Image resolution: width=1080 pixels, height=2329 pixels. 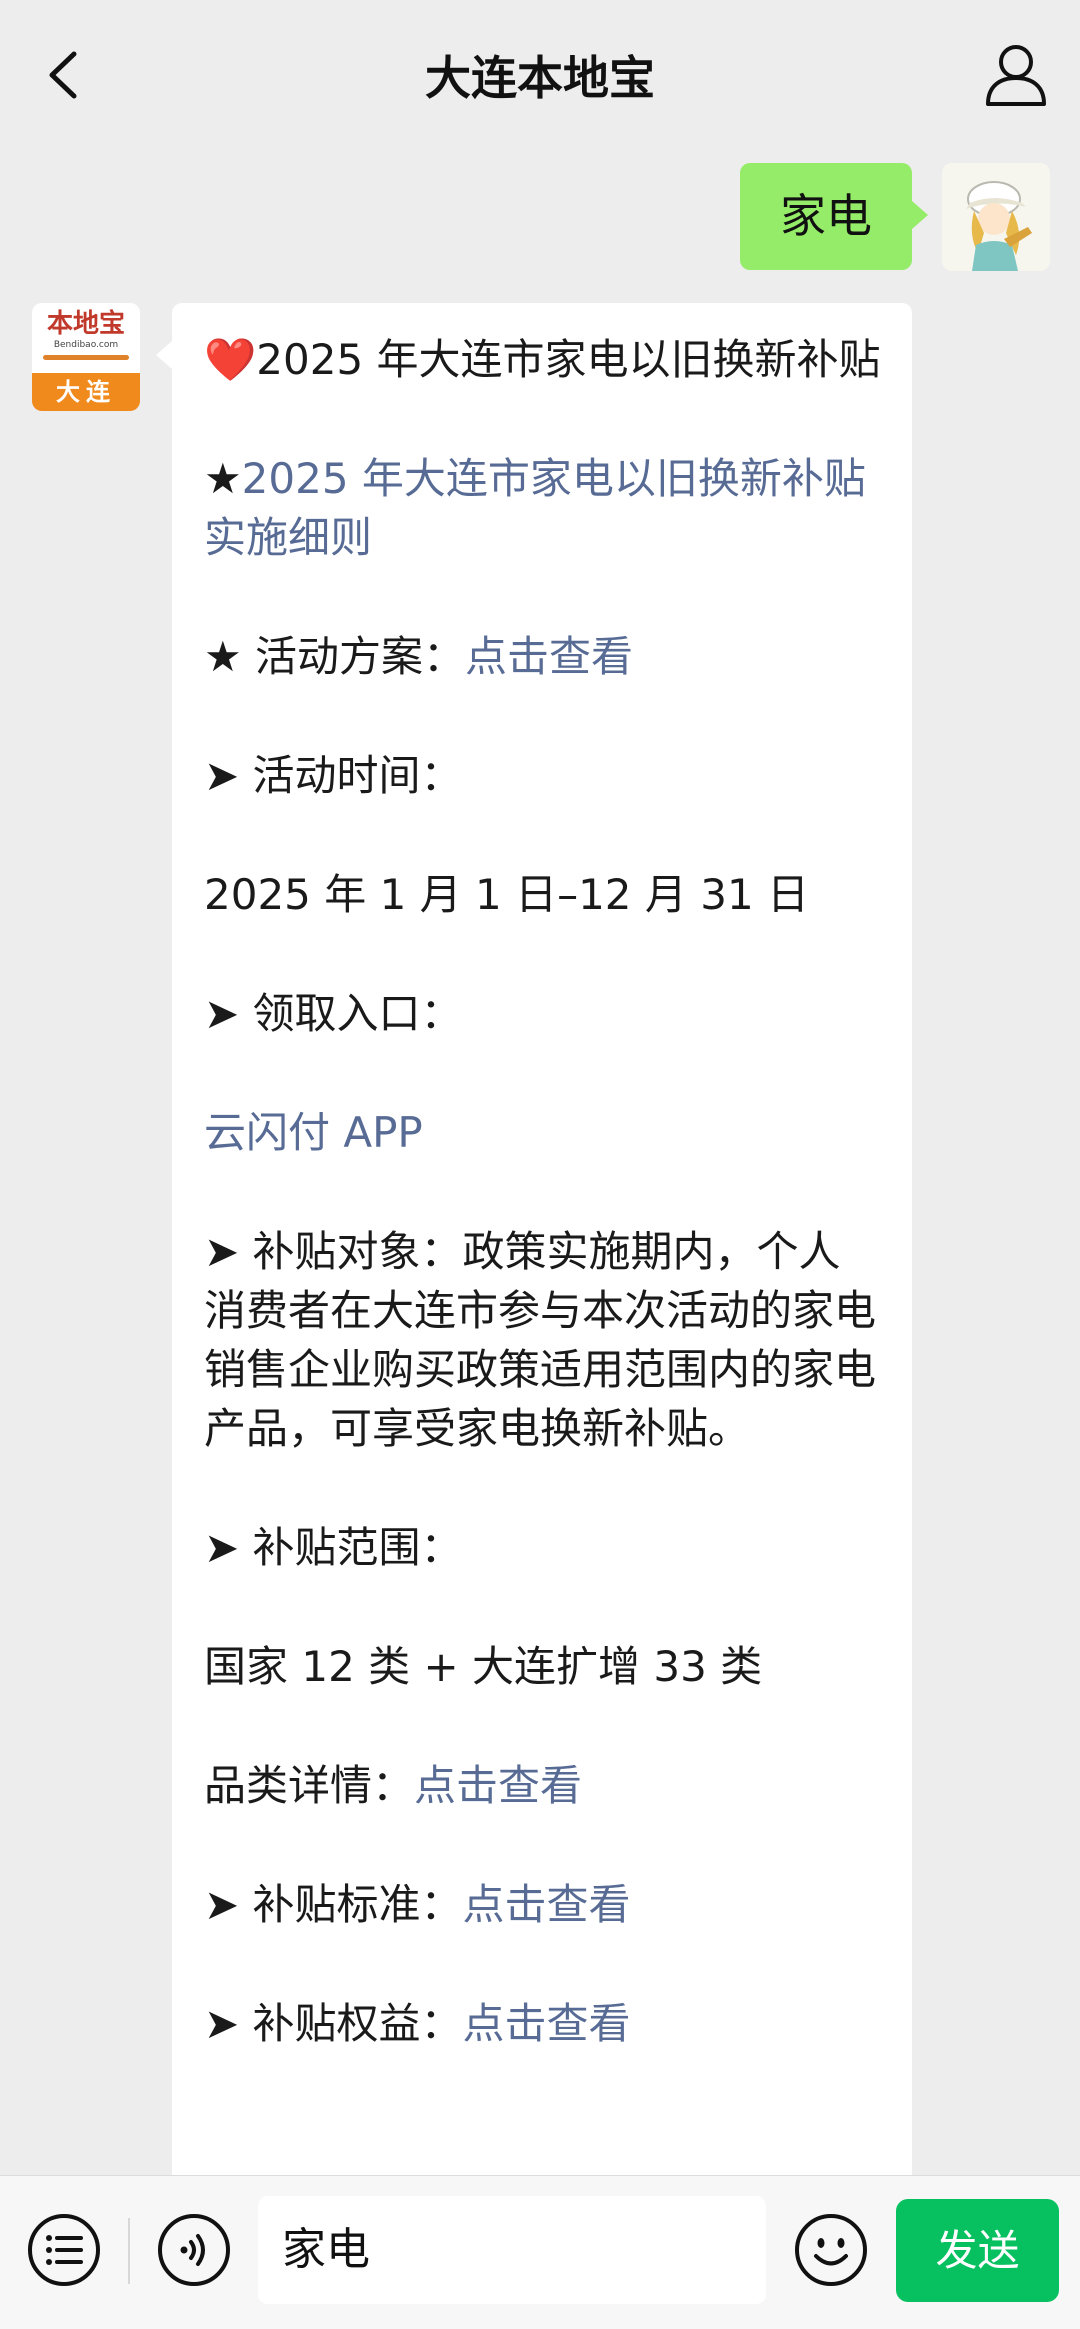 What do you see at coordinates (512, 2250) in the screenshot?
I see `message-input: 家电` at bounding box center [512, 2250].